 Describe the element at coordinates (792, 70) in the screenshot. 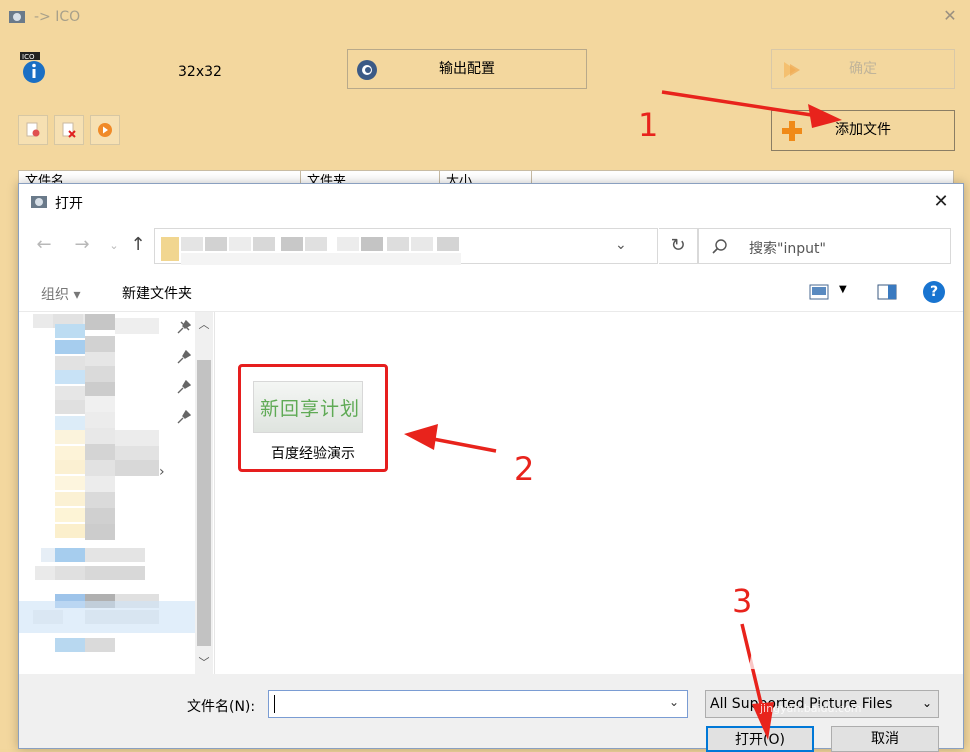

I see `arrow-right-icon` at that location.